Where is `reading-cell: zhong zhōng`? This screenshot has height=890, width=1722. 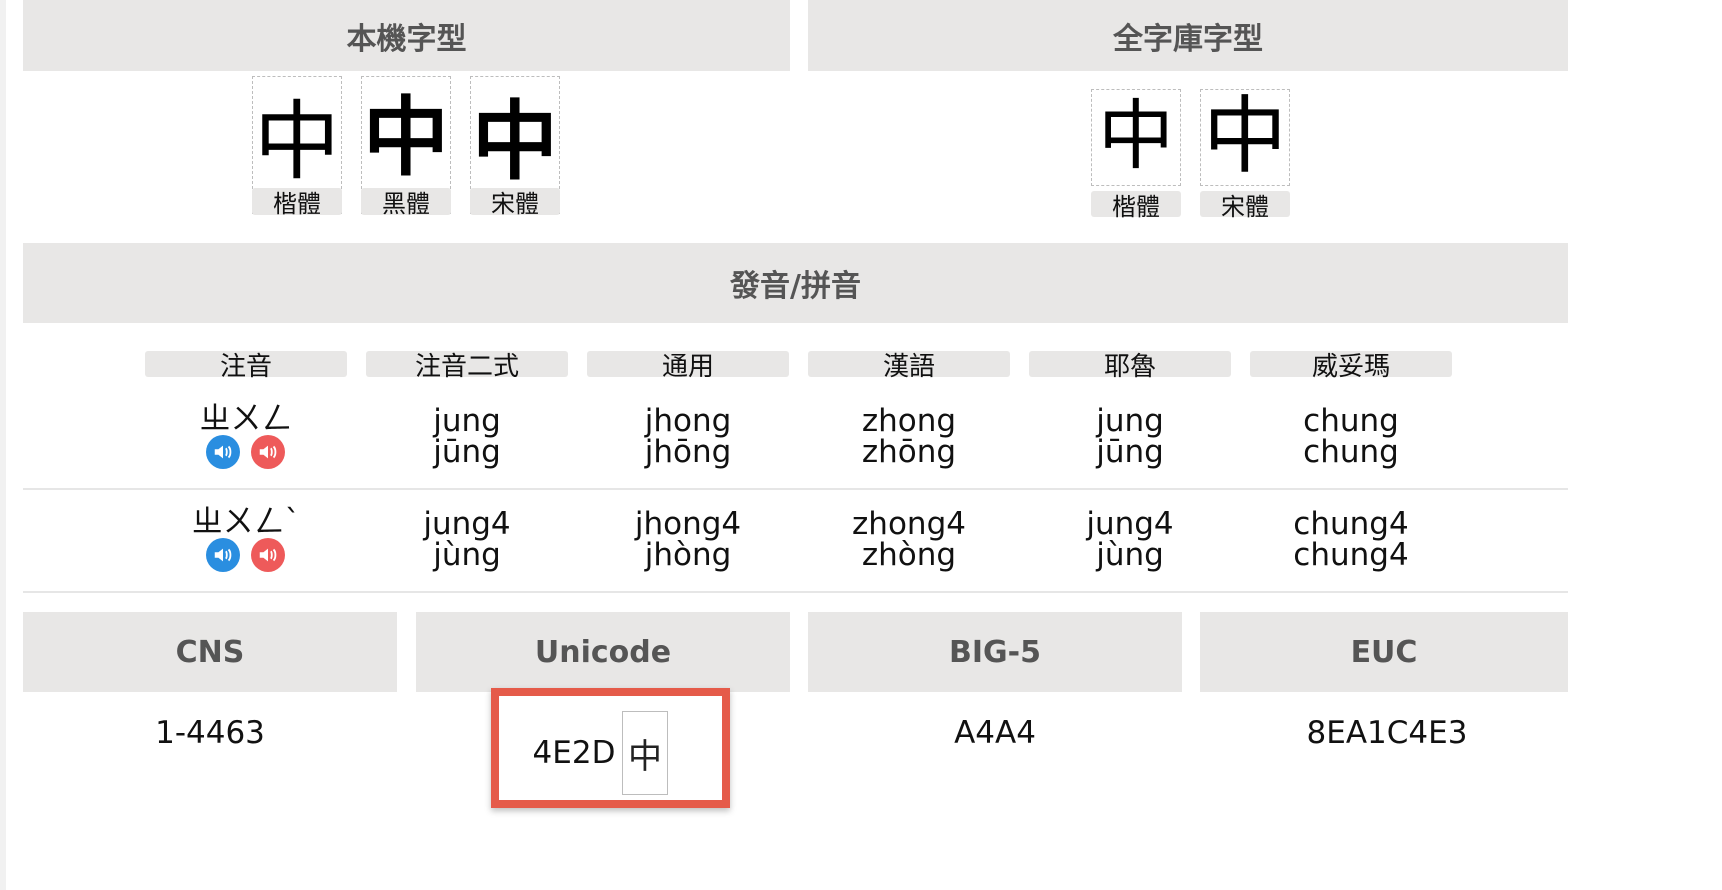 reading-cell: zhong zhōng is located at coordinates (909, 437).